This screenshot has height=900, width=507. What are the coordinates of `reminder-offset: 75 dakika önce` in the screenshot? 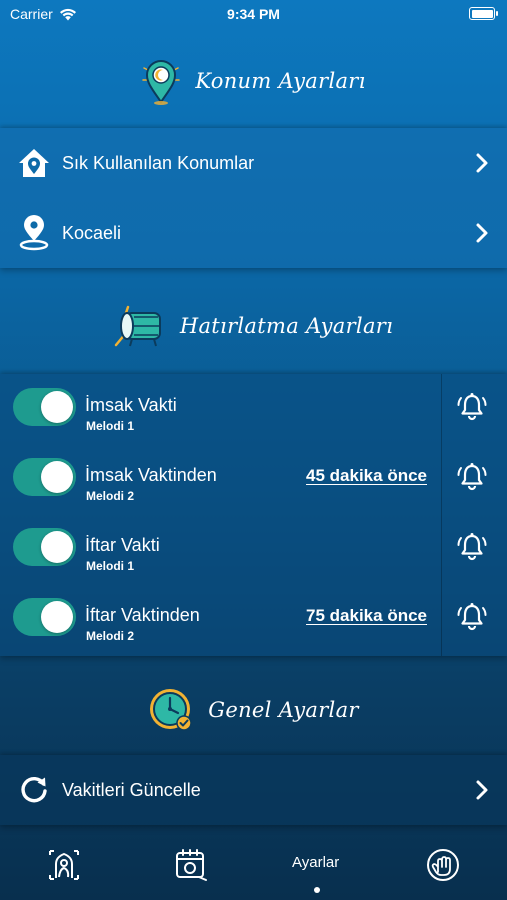 It's located at (366, 616).